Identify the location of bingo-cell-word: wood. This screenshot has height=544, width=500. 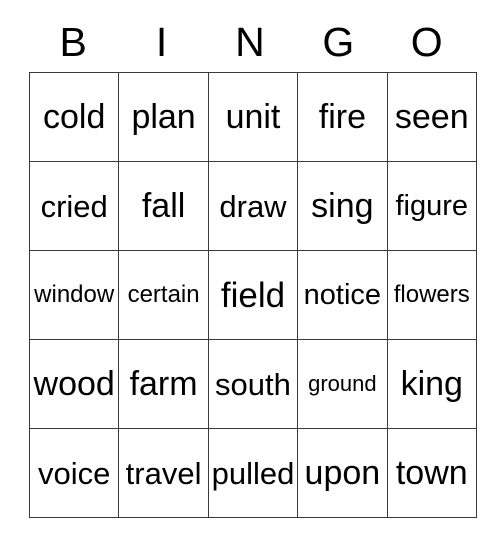
(74, 384).